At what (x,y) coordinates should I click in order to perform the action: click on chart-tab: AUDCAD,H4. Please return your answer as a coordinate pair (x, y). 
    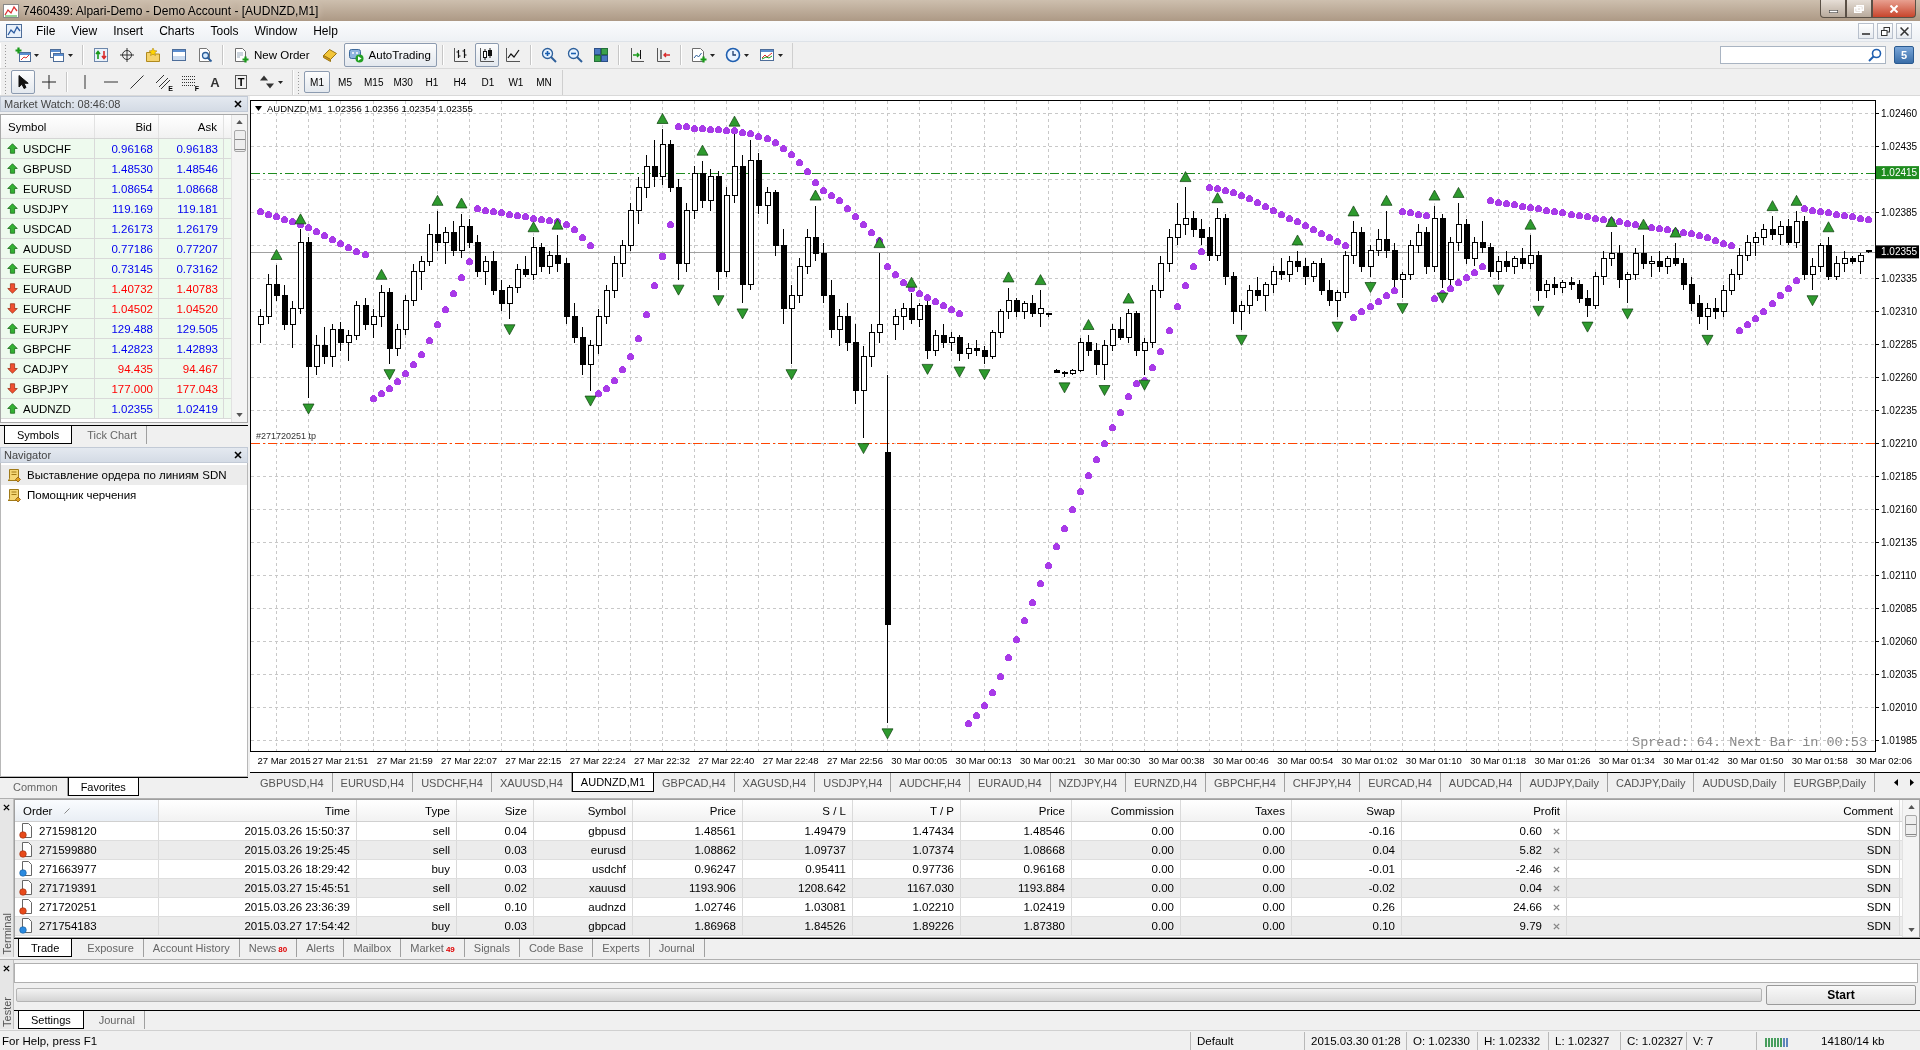
    Looking at the image, I should click on (1481, 782).